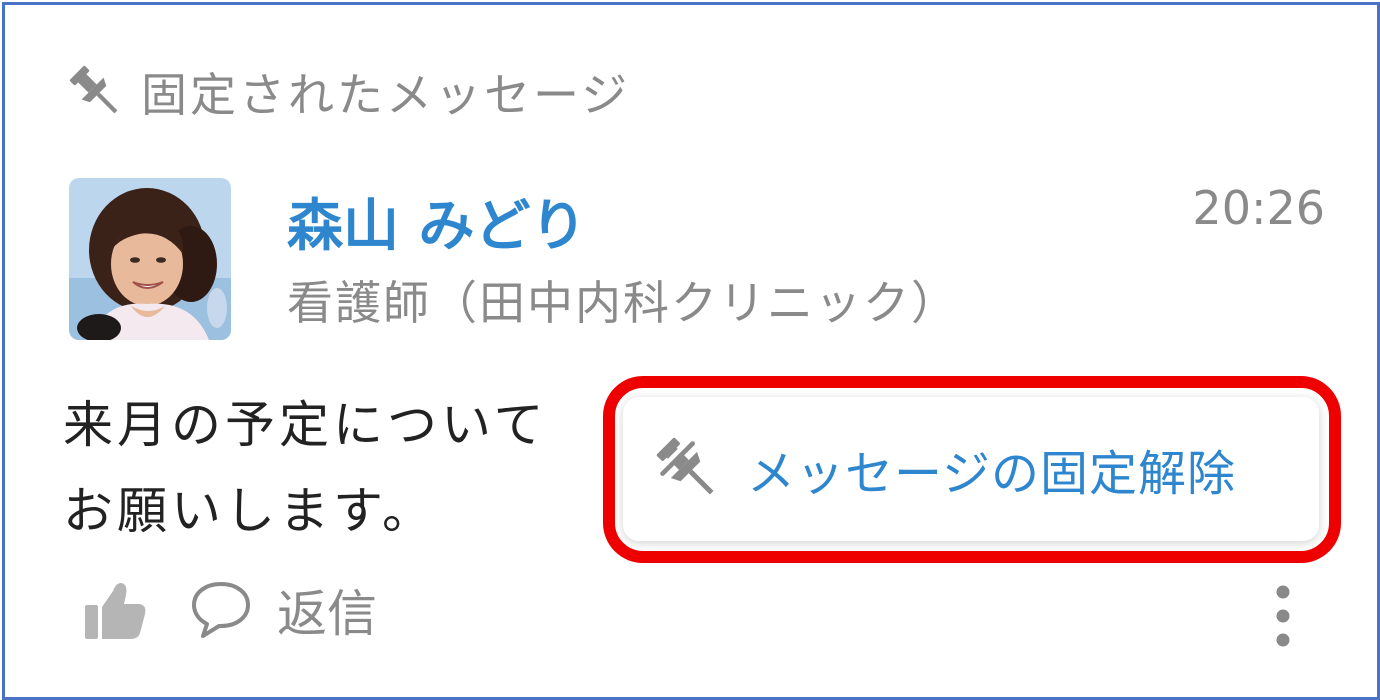  I want to click on message-timestamp: 20:26, so click(1258, 208).